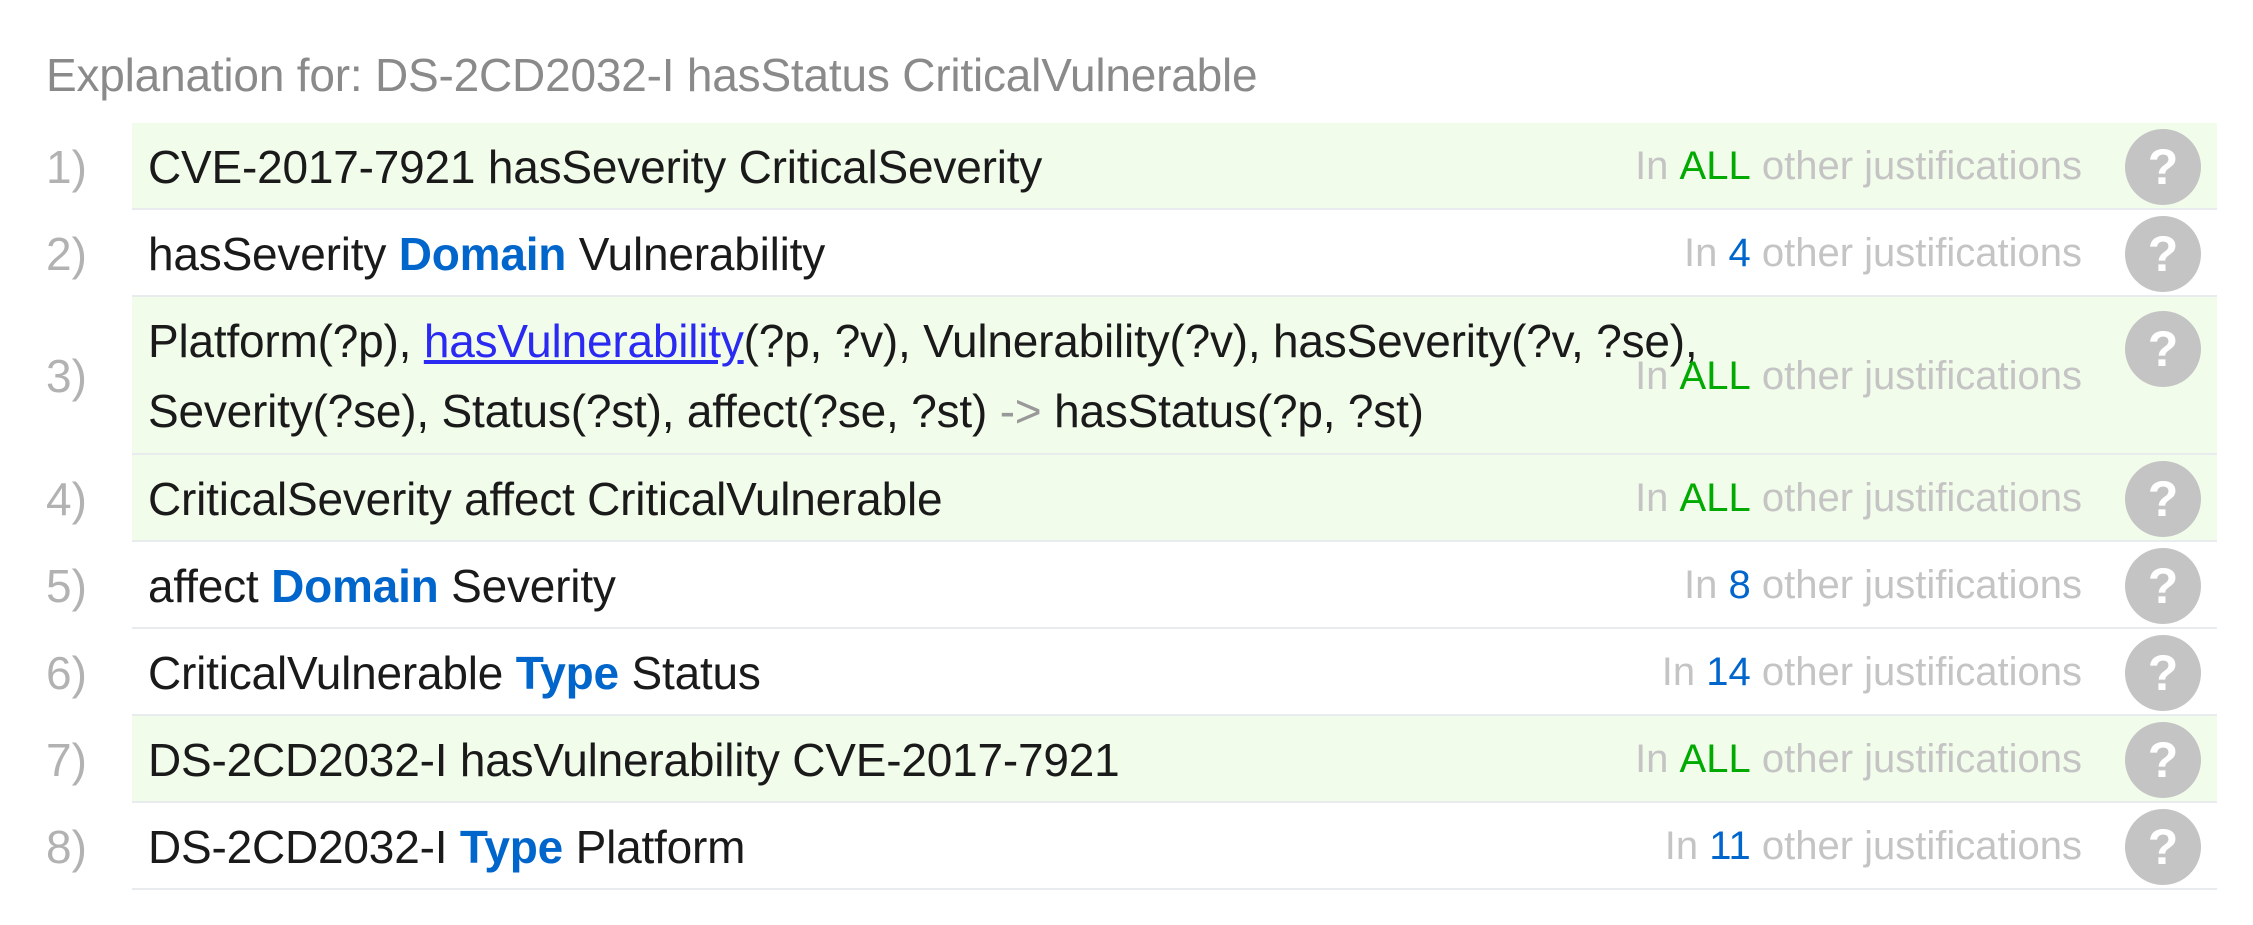  What do you see at coordinates (1232, 411) in the screenshot?
I see `axiom-part: hasStatus(?p, ?st)` at bounding box center [1232, 411].